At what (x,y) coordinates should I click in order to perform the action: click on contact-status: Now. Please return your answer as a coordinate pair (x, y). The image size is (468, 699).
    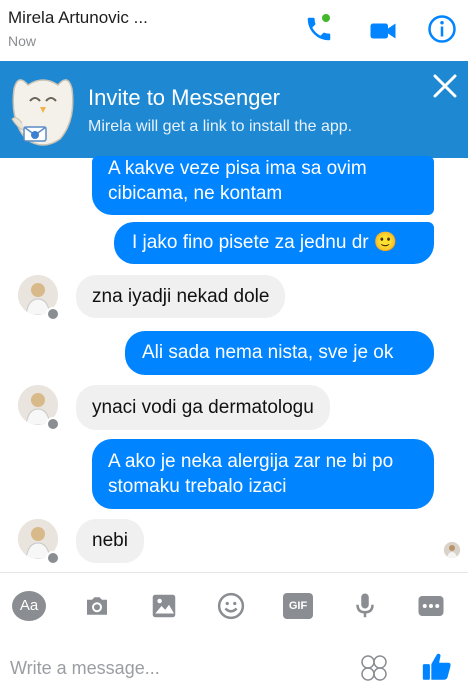
    Looking at the image, I should click on (22, 41).